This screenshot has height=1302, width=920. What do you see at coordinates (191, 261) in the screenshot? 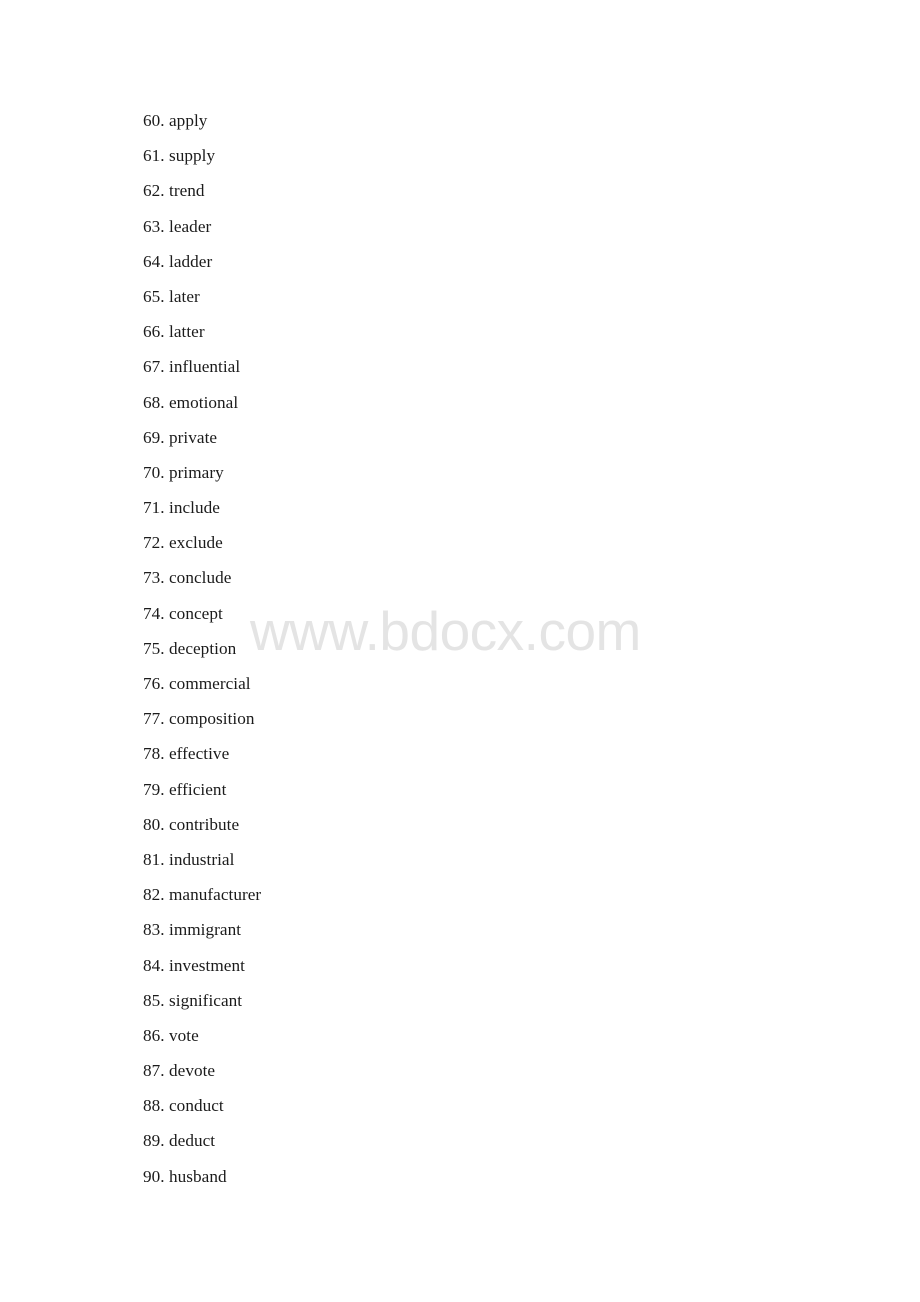
I see `list-item-word: ladder` at bounding box center [191, 261].